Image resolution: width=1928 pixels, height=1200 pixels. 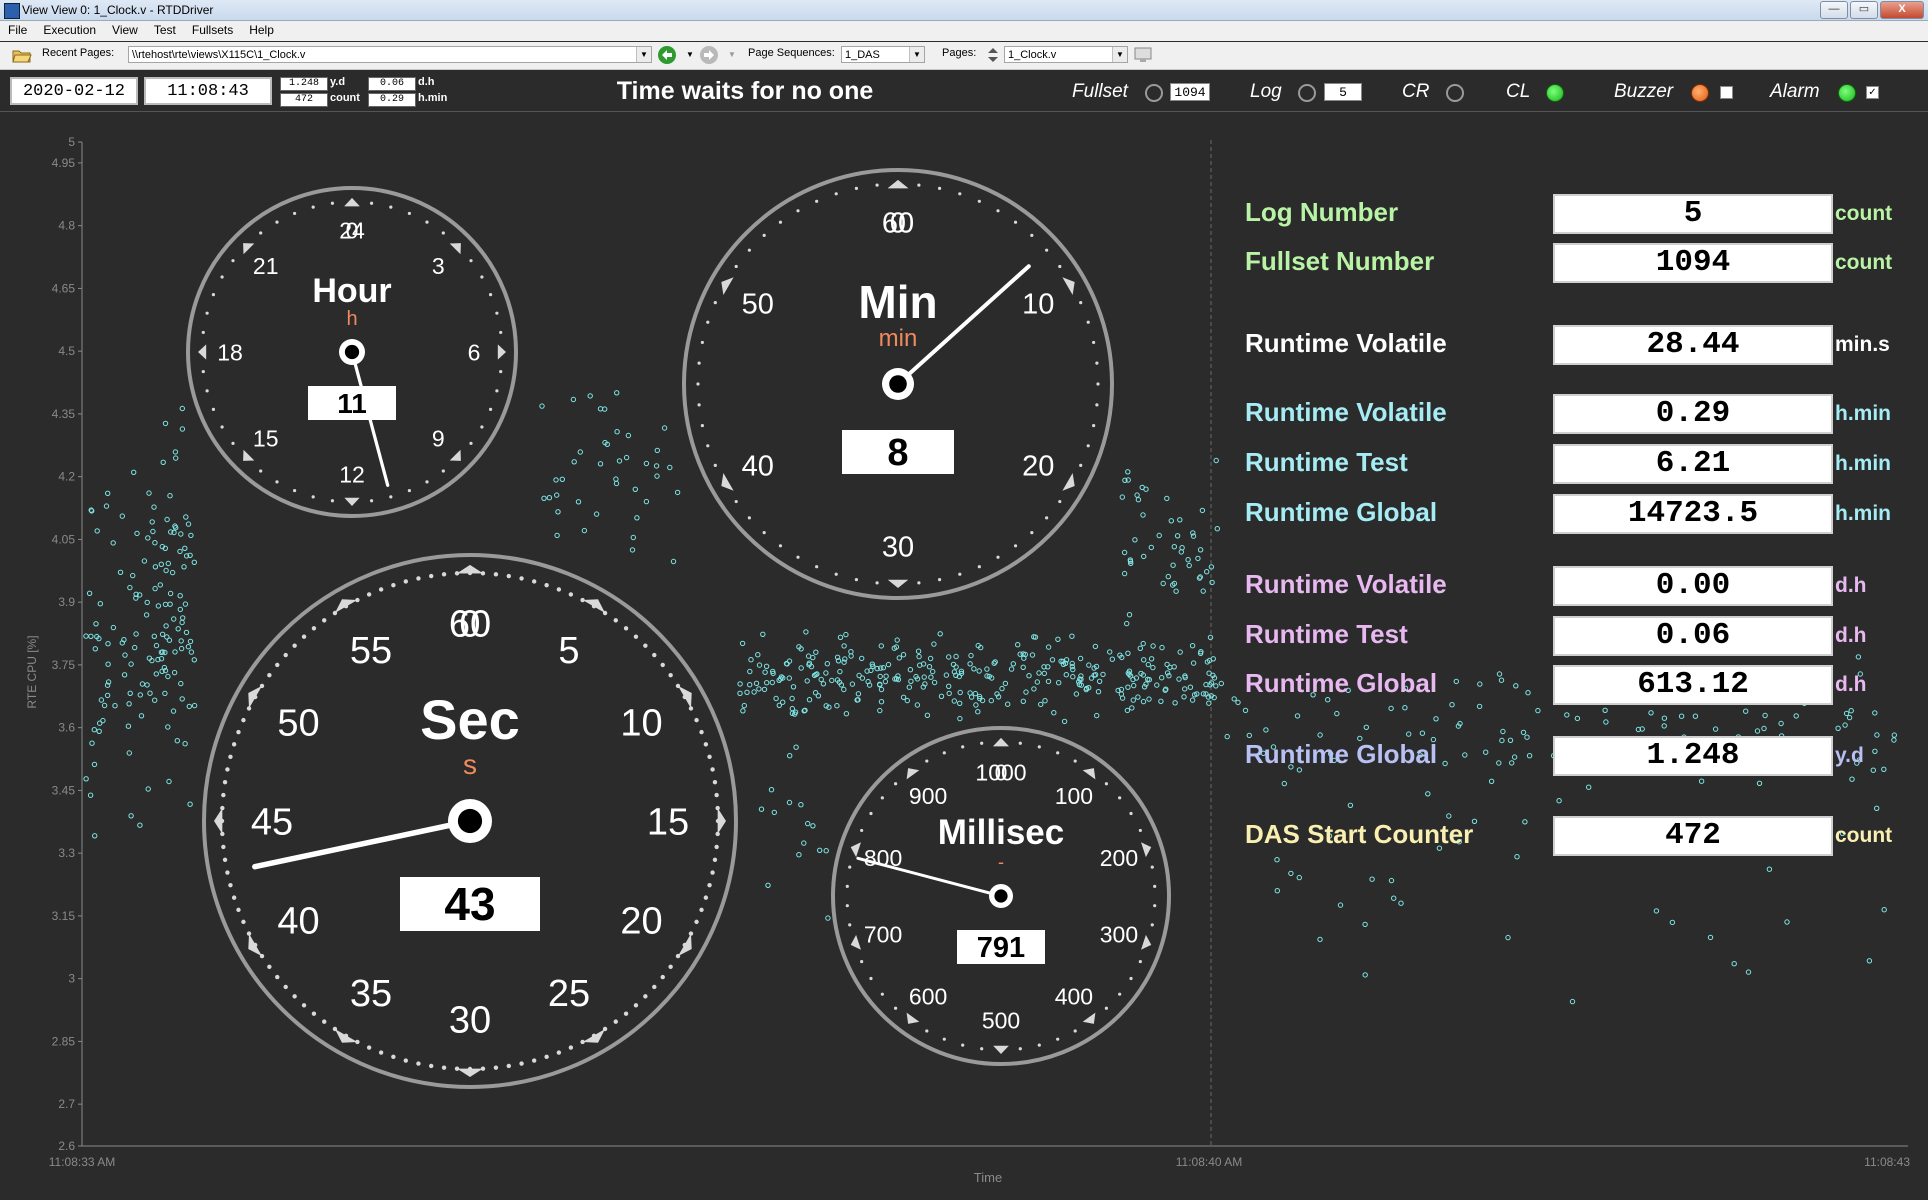 I want to click on buzzer-checkbox, so click(x=1726, y=92).